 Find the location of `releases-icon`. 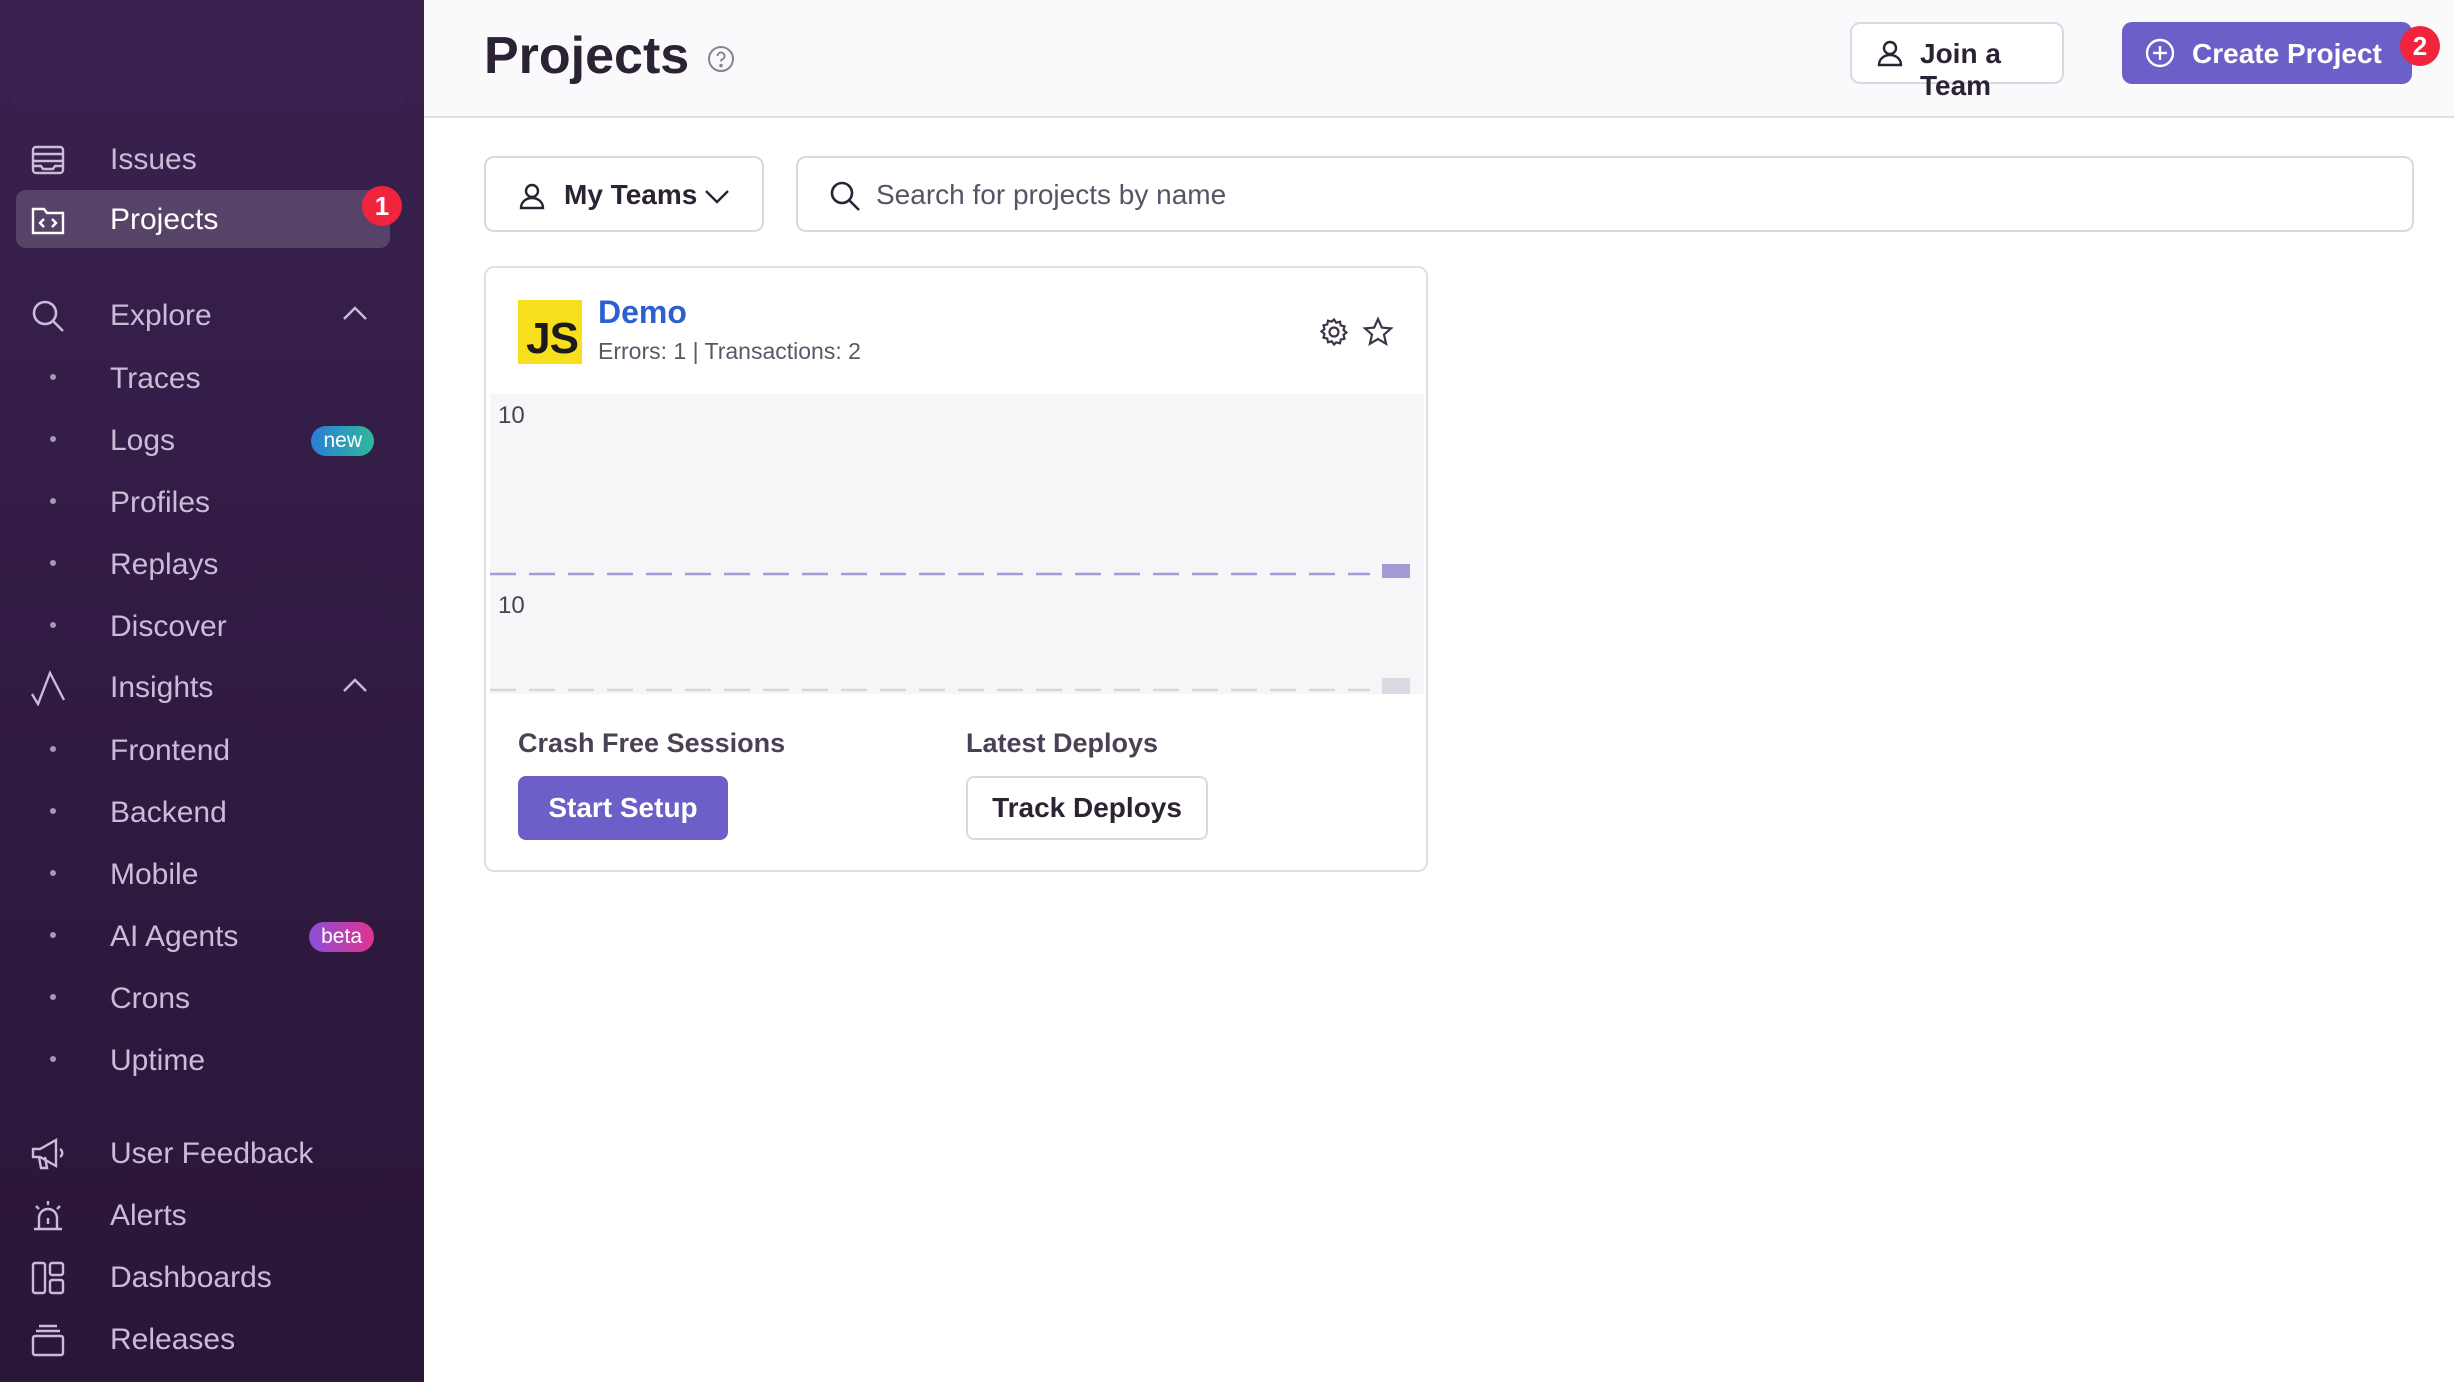

releases-icon is located at coordinates (48, 1340).